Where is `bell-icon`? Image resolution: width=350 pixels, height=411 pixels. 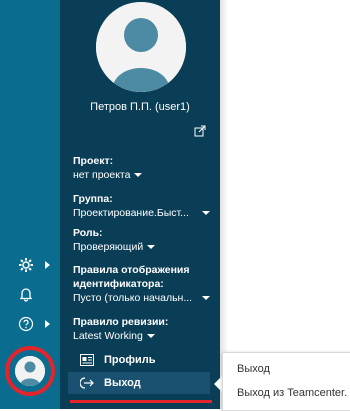
bell-icon is located at coordinates (26, 296).